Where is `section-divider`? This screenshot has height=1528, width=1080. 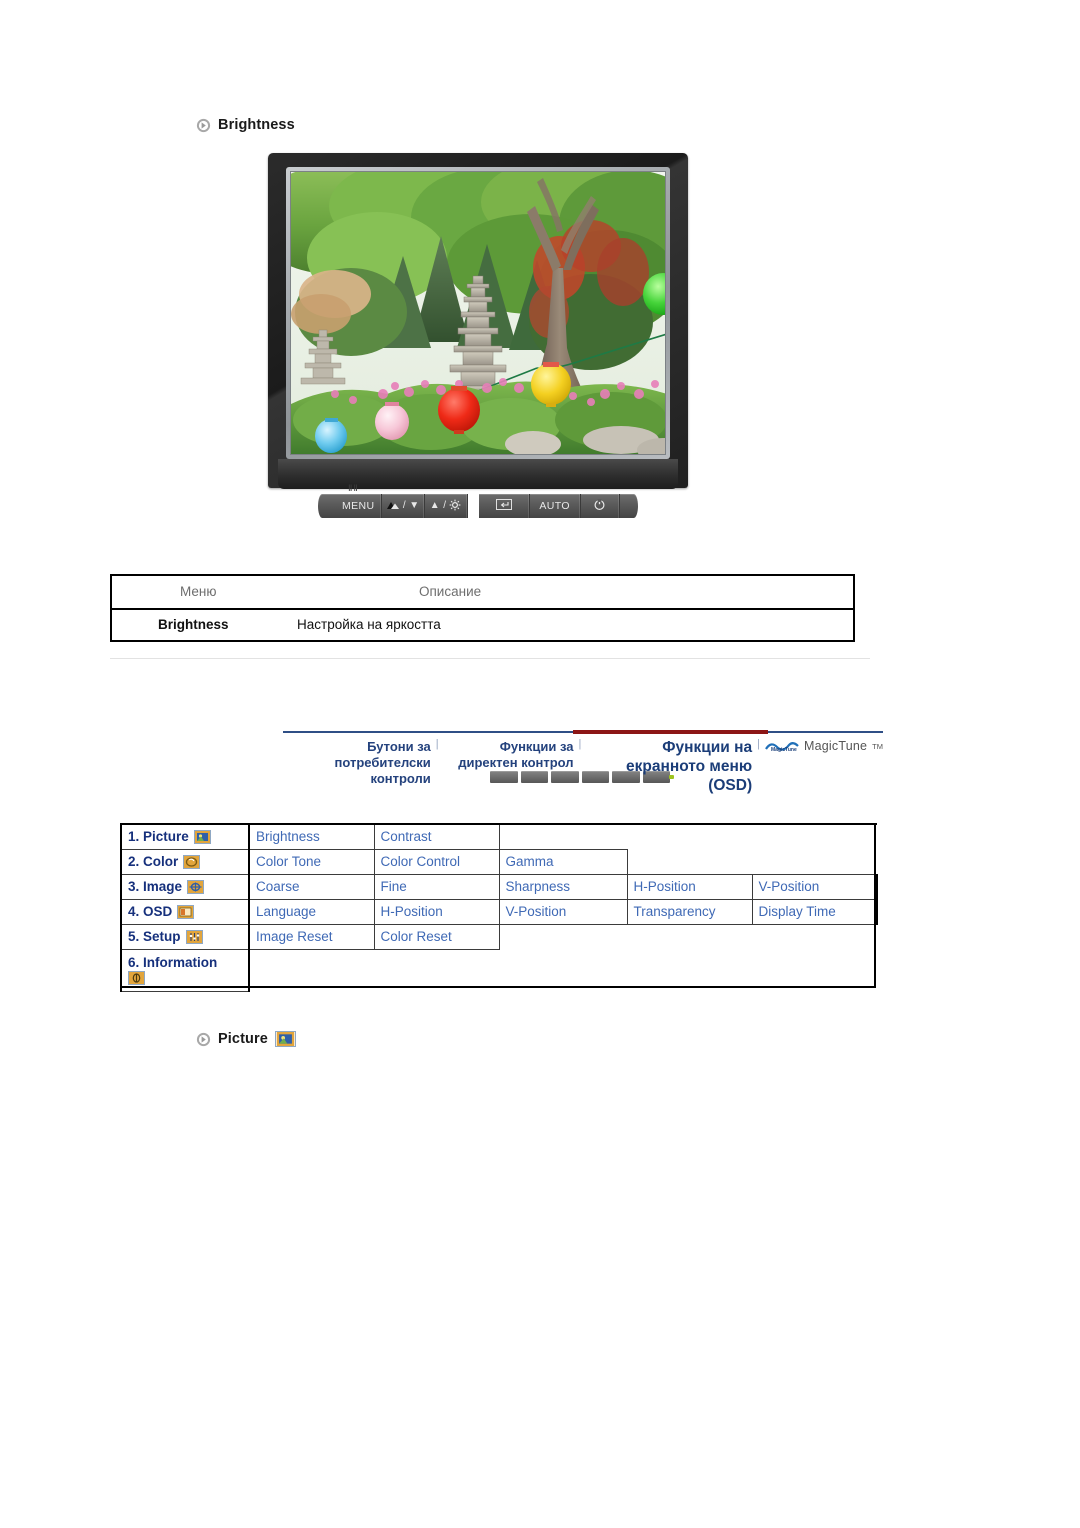
section-divider is located at coordinates (490, 658).